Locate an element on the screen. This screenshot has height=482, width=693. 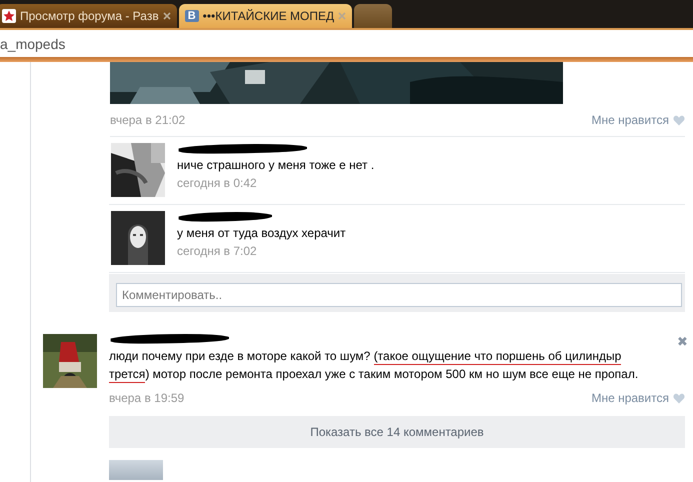
timestamp: вчера в 21:02 is located at coordinates (148, 120).